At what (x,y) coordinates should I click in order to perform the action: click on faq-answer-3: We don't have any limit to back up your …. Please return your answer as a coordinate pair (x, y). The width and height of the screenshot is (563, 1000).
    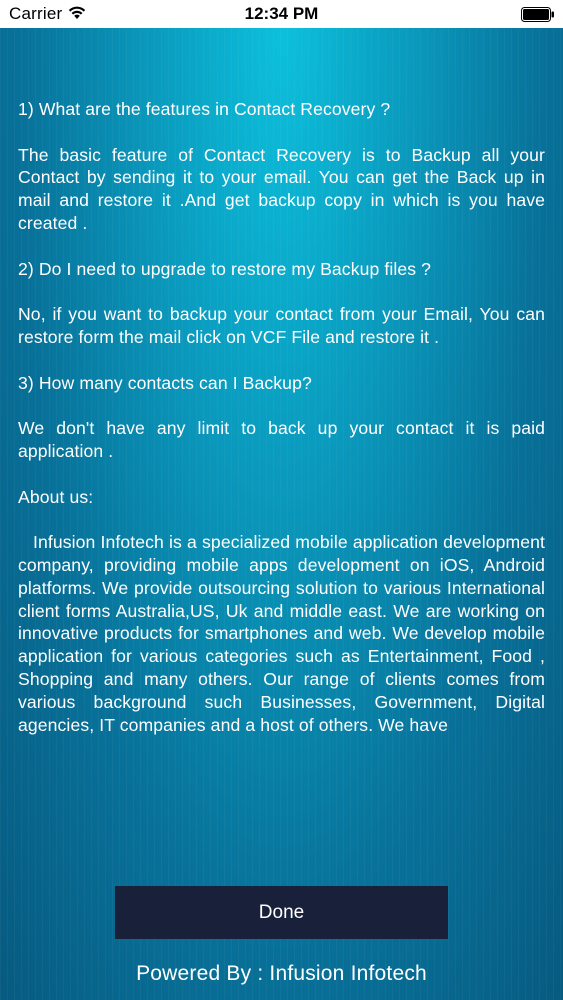
    Looking at the image, I should click on (281, 439).